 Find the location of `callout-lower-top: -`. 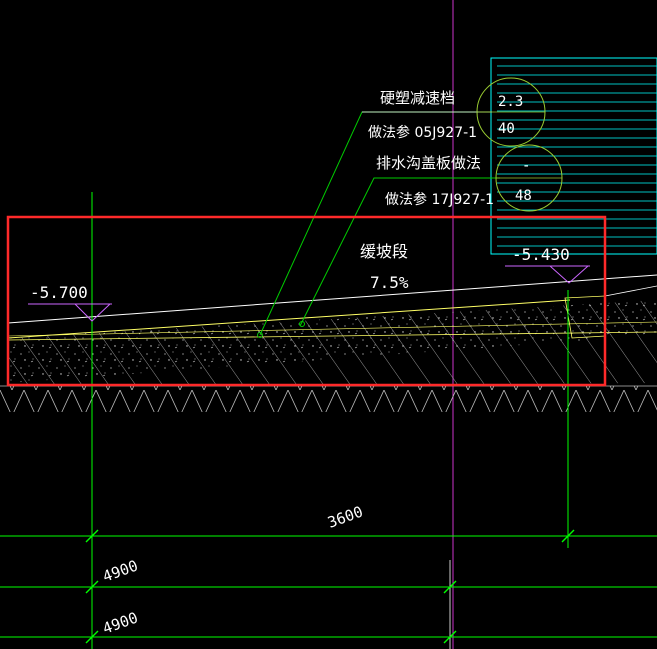

callout-lower-top: - is located at coordinates (526, 166).